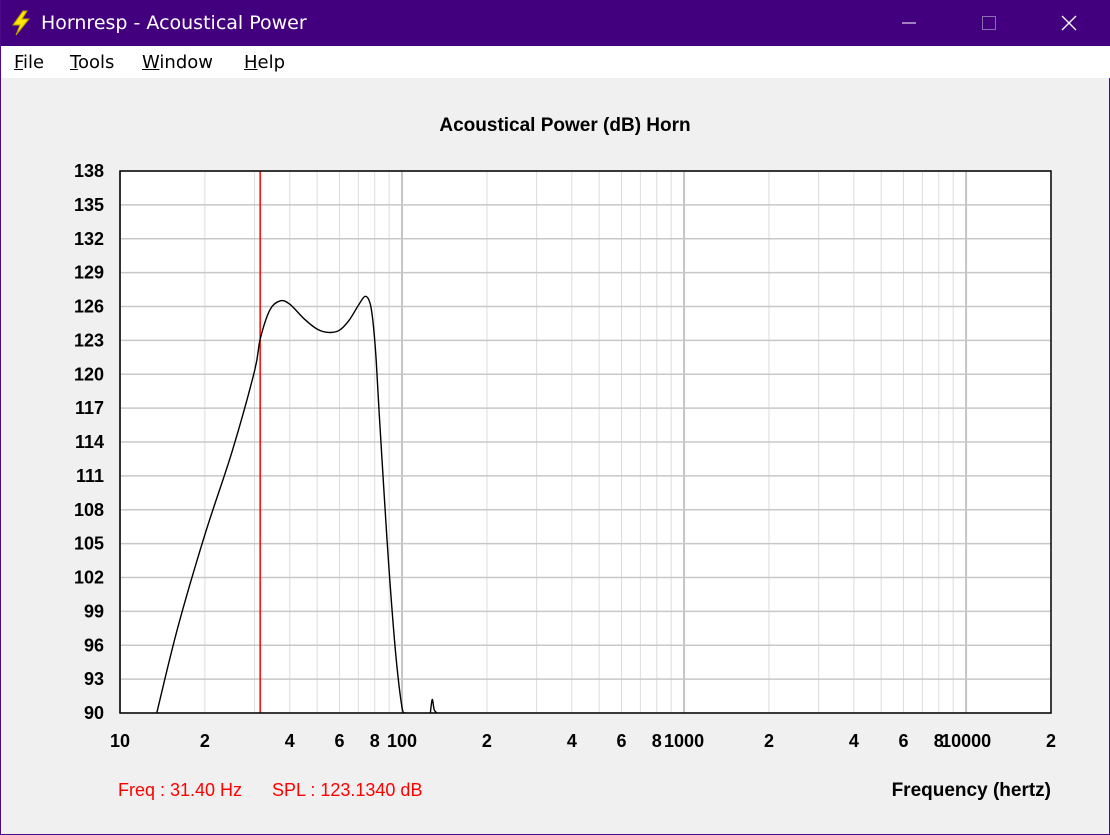  I want to click on y-tick-label: 120, so click(89, 374).